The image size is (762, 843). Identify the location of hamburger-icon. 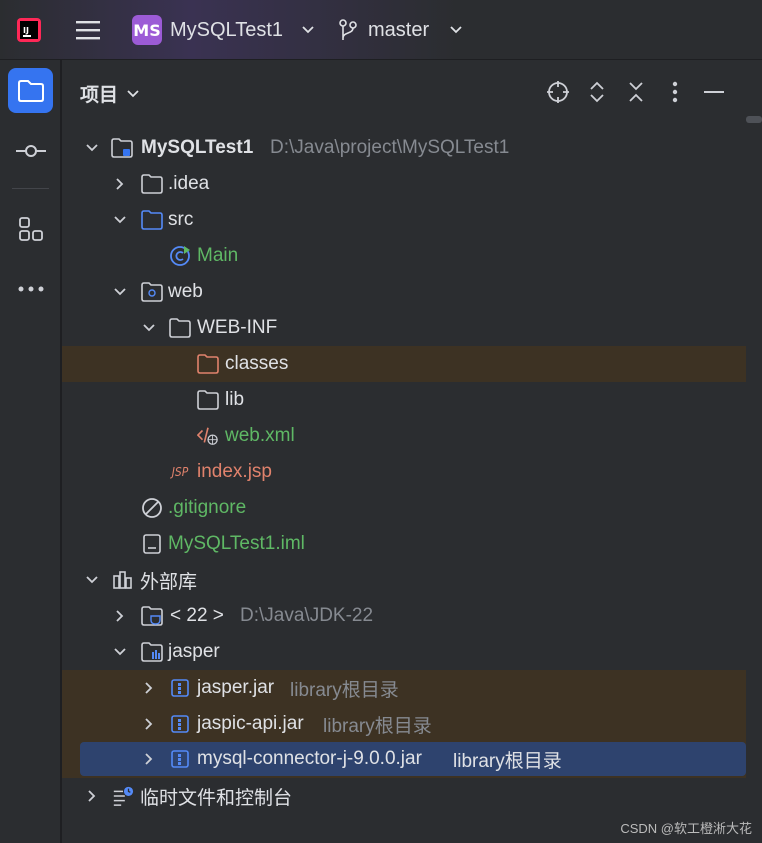
(88, 30).